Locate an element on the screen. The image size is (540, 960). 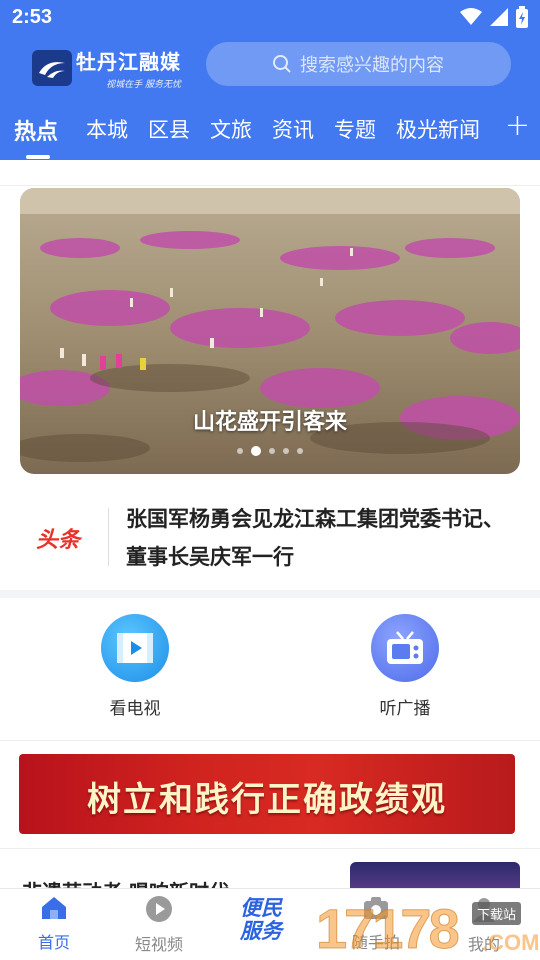
watch-tv-entry: 看电视 is located at coordinates (135, 666).